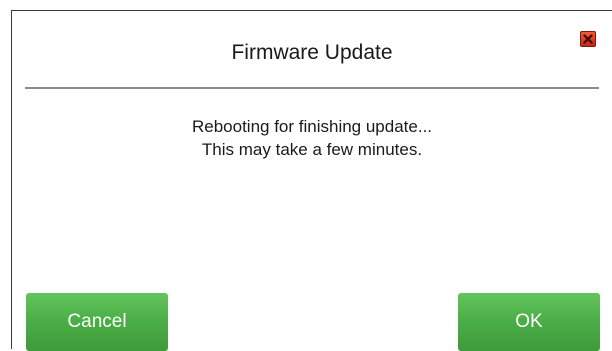 This screenshot has height=351, width=612. Describe the element at coordinates (312, 149) in the screenshot. I see `message-line-2: This may take a few minutes.` at that location.